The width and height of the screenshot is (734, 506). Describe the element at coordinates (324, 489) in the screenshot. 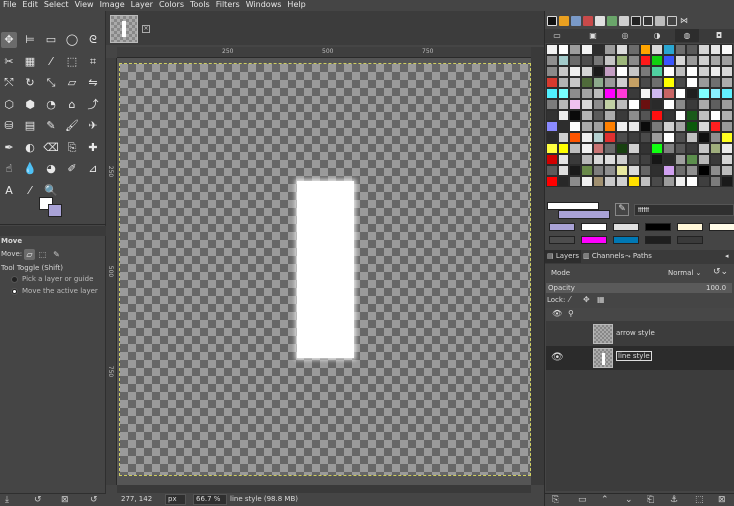

I see `horizontal-scrollbar` at that location.